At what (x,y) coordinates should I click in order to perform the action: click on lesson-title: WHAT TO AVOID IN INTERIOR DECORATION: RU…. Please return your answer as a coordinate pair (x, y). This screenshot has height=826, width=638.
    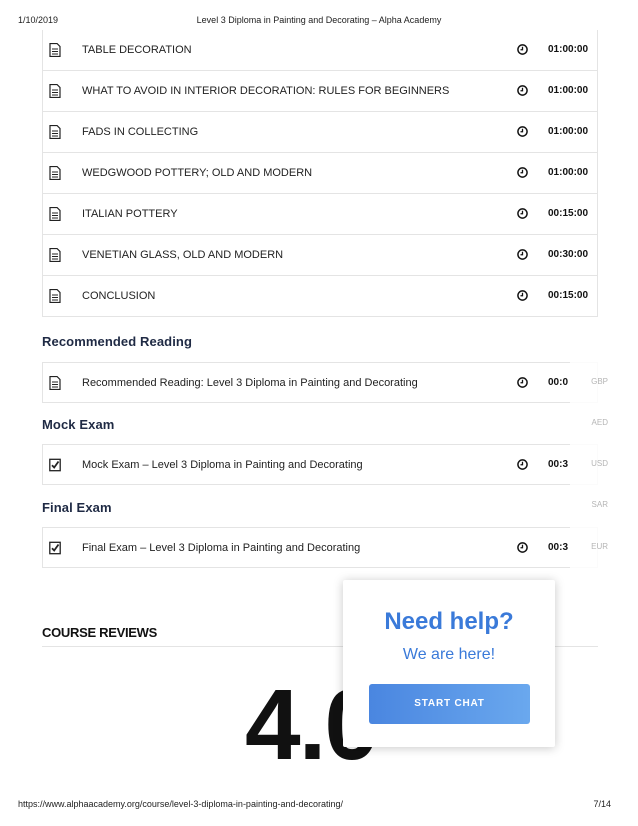
    Looking at the image, I should click on (266, 91).